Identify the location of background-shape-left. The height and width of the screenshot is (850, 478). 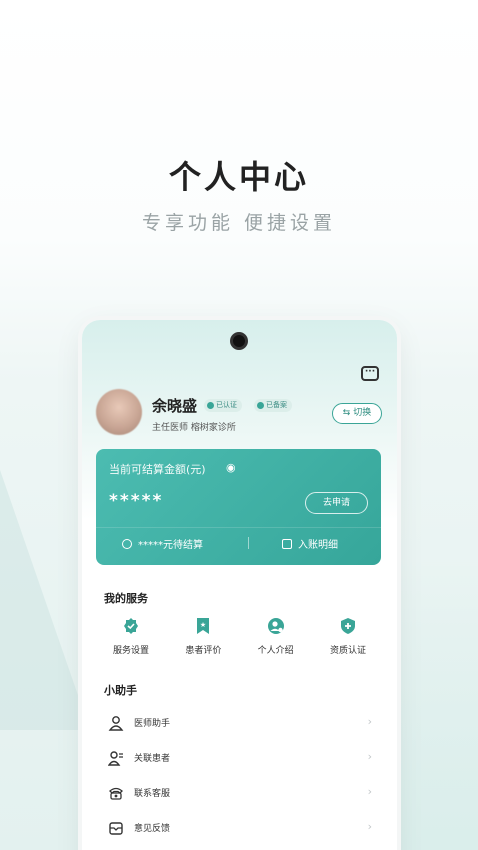
(45, 600).